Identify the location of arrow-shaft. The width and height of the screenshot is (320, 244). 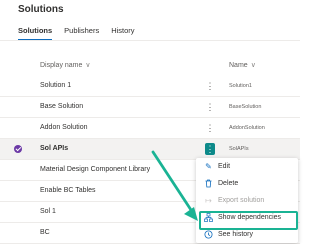
(173, 182).